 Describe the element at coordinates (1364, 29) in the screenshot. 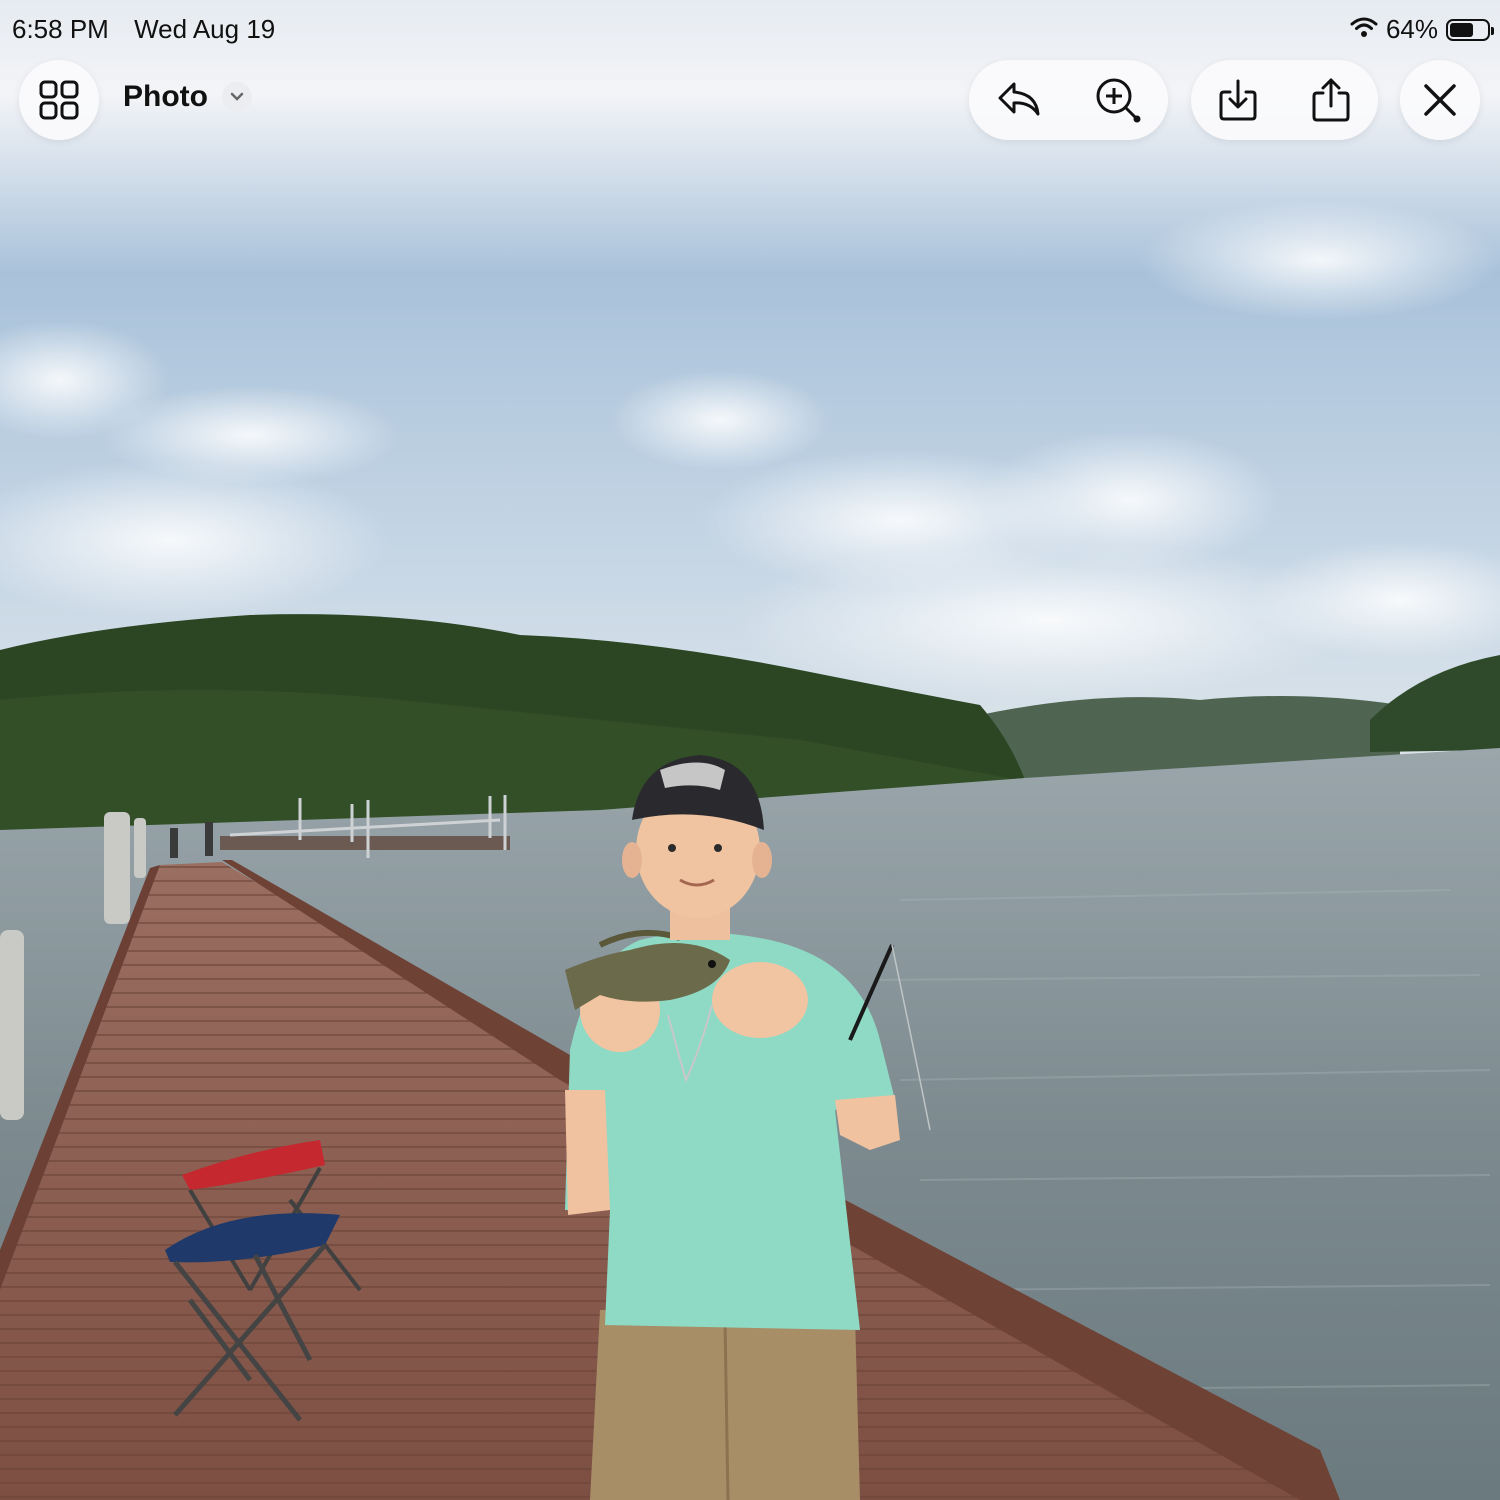

I see `wifi-icon` at that location.